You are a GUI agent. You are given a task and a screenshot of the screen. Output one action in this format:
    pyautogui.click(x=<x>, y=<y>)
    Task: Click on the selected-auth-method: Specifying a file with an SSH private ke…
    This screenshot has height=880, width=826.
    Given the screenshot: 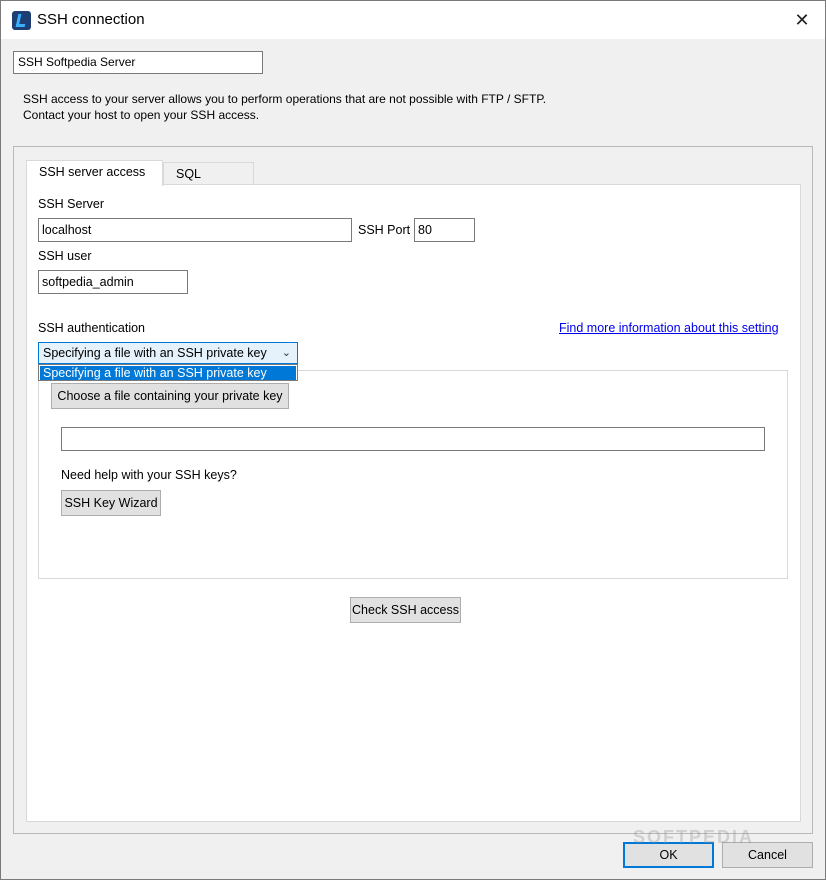 What is the action you would take?
    pyautogui.click(x=155, y=353)
    